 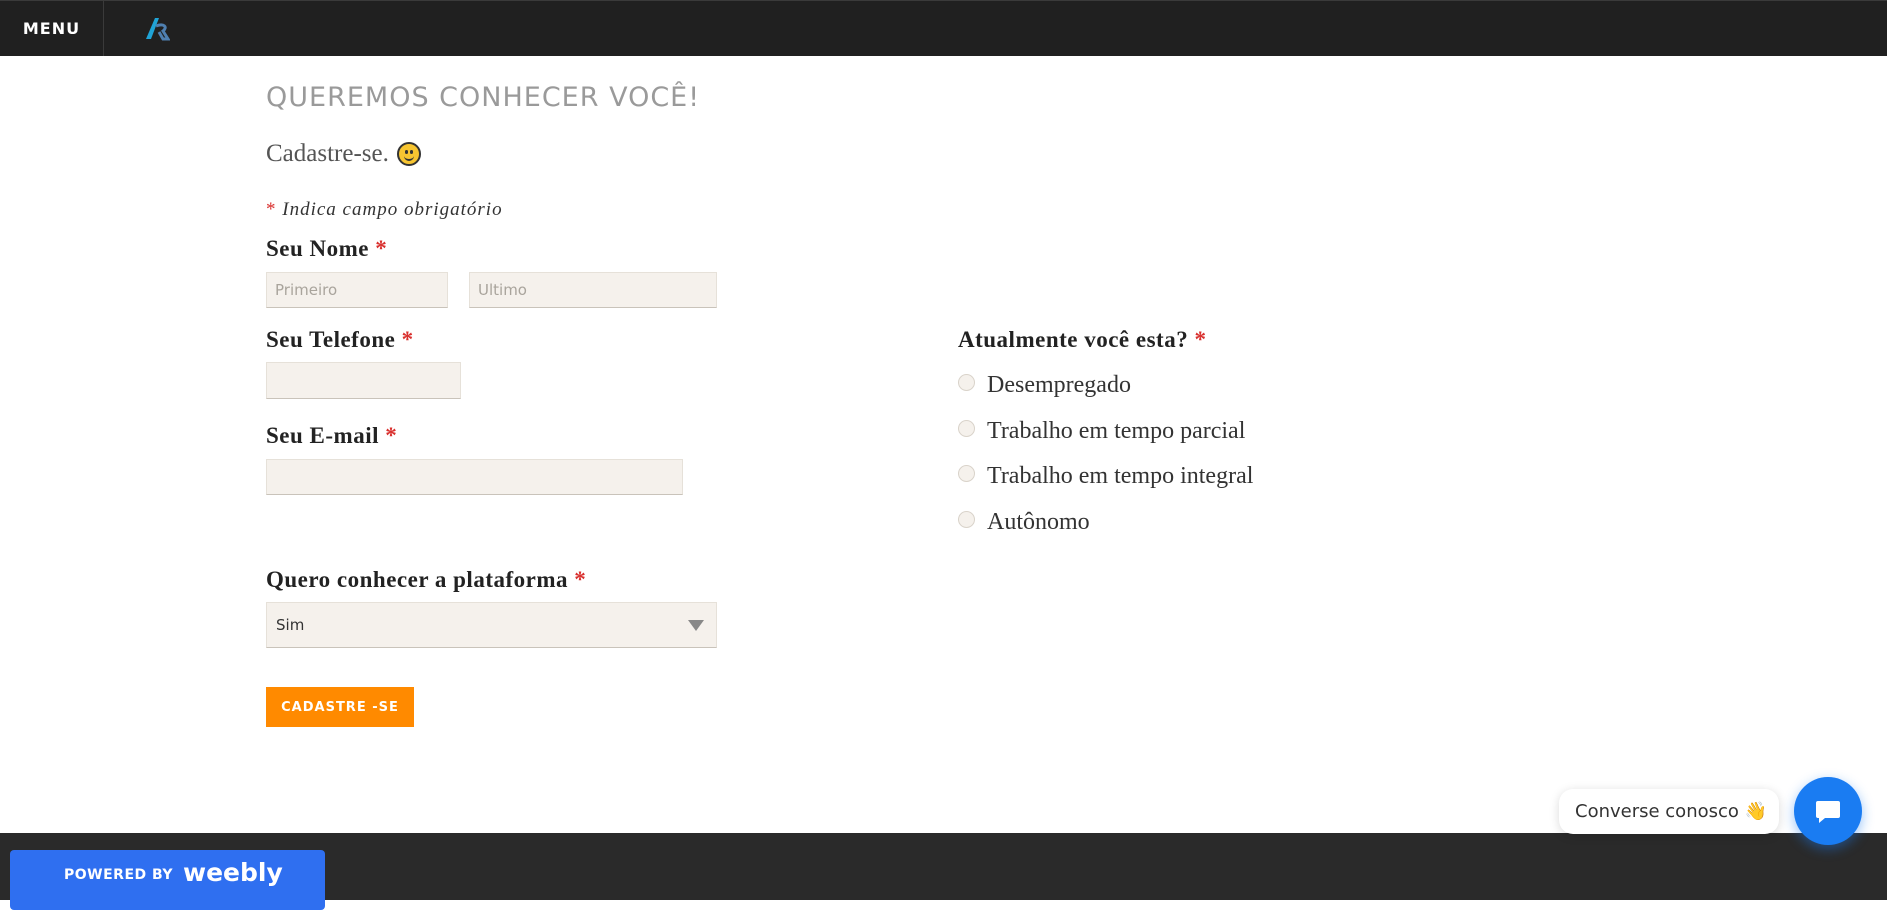 I want to click on smiley-emoji-icon, so click(x=408, y=154).